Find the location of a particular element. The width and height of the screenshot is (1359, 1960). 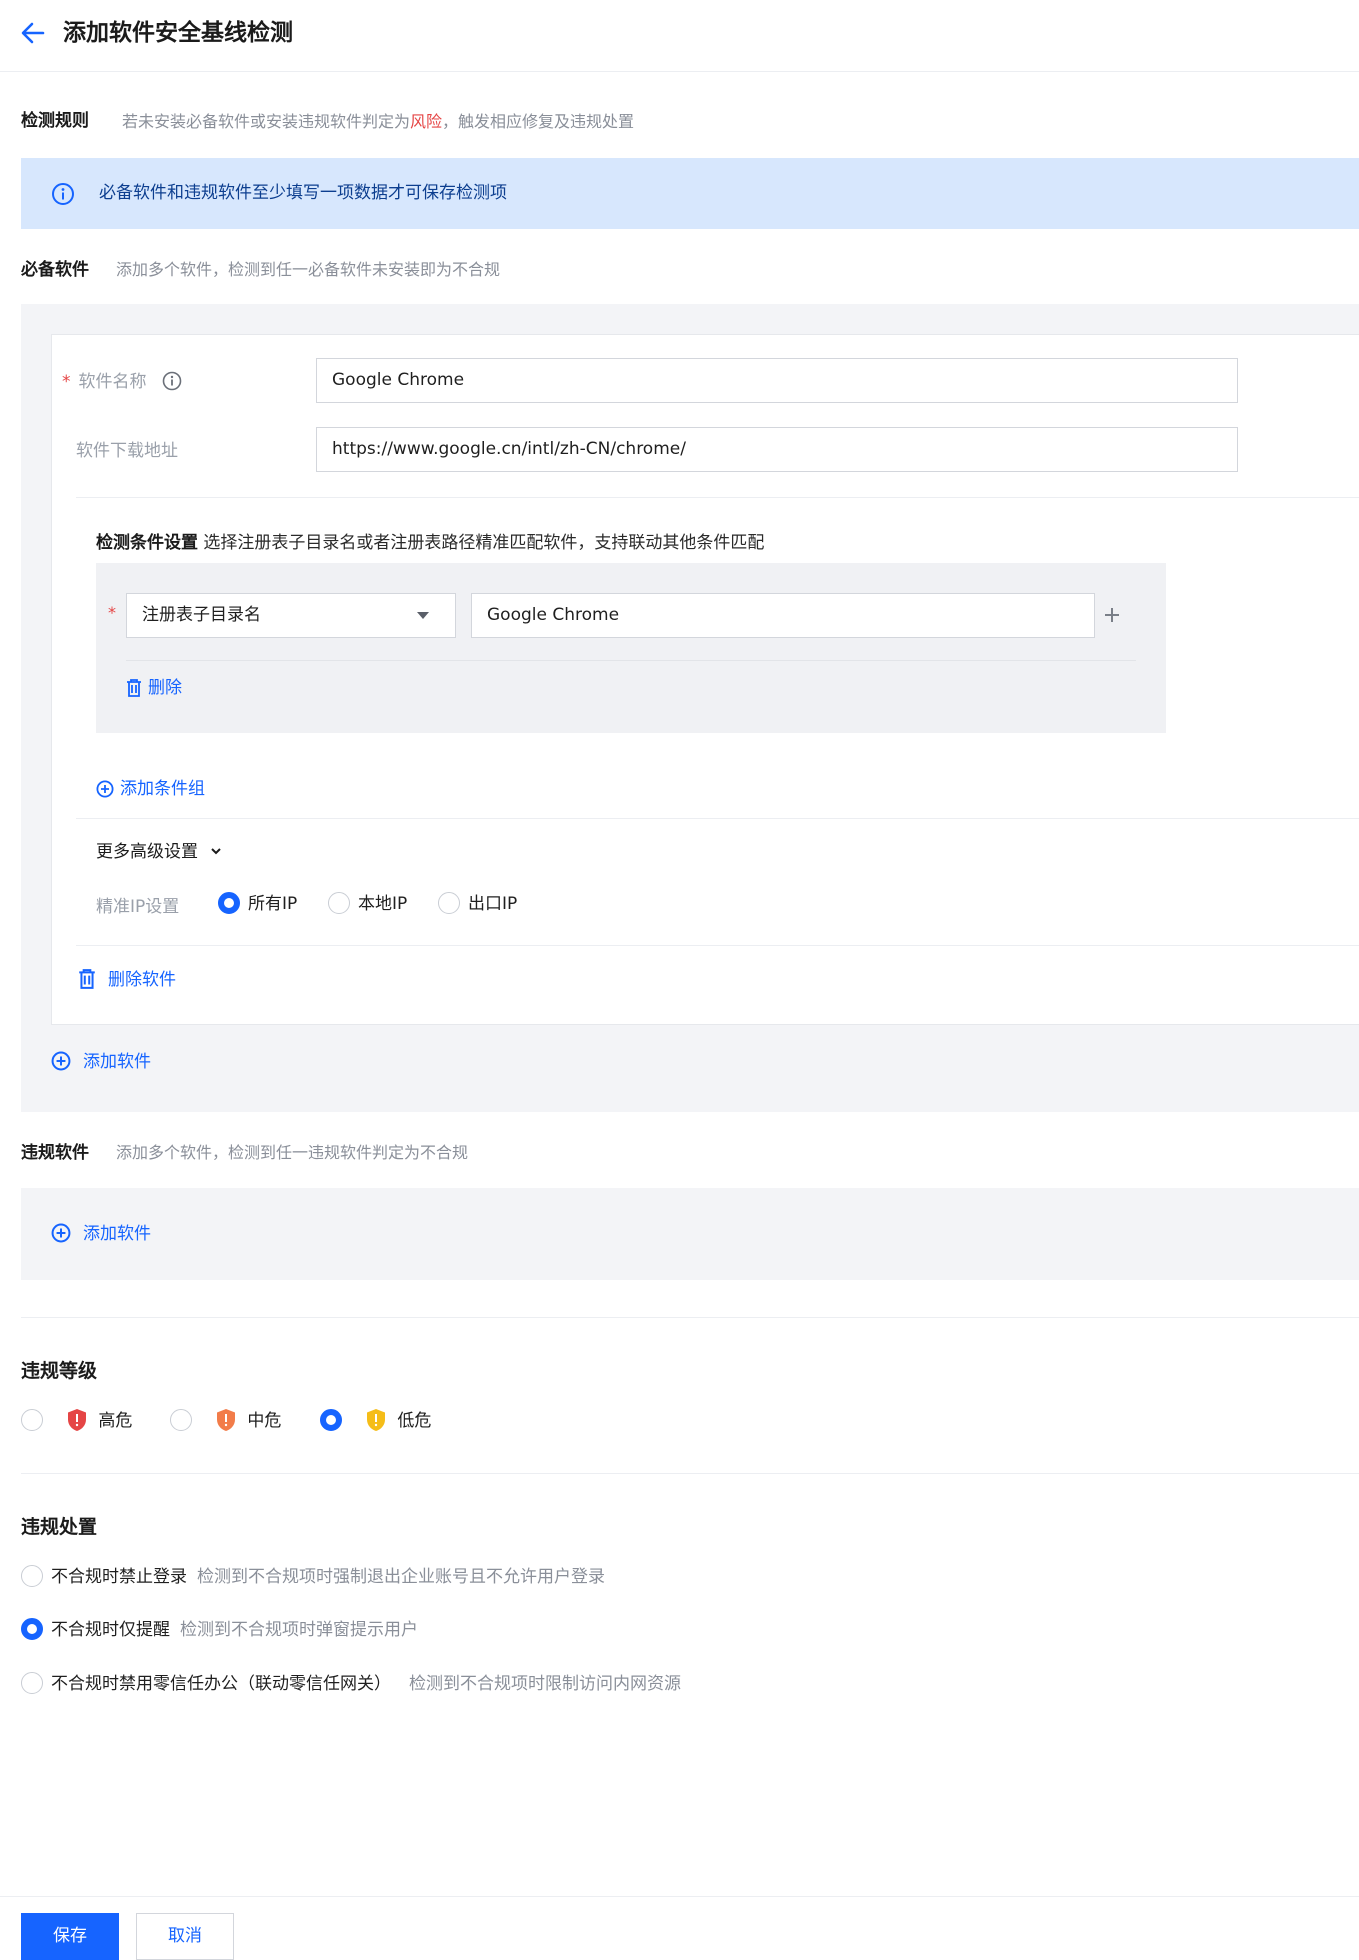

cancel-button: 取消 is located at coordinates (185, 1936).